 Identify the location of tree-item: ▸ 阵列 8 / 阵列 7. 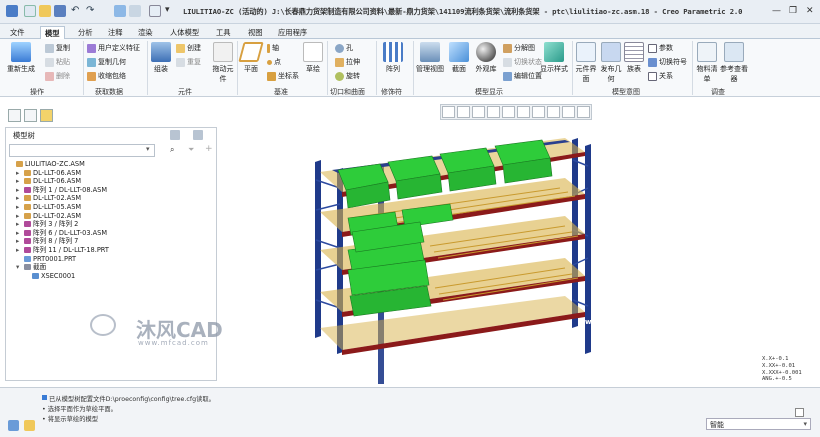
(110, 241).